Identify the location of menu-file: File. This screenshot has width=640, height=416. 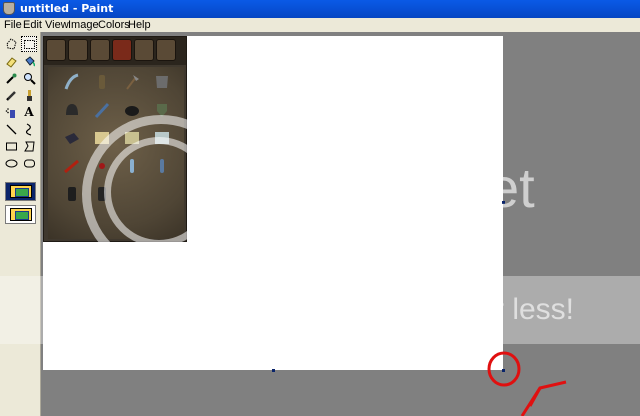
(13, 25).